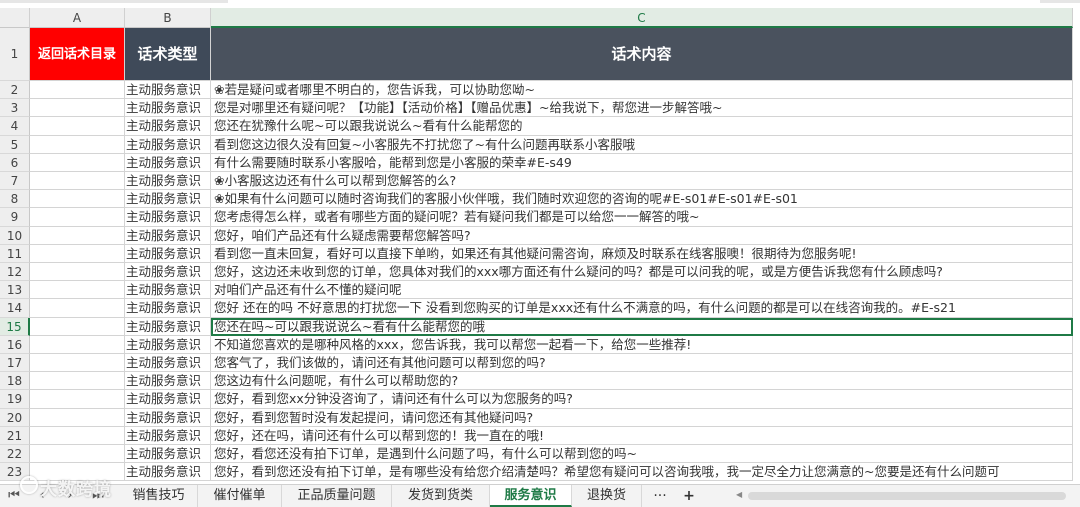 The image size is (1080, 507). Describe the element at coordinates (14, 496) in the screenshot. I see `first-sheet-icon: ⏮` at that location.